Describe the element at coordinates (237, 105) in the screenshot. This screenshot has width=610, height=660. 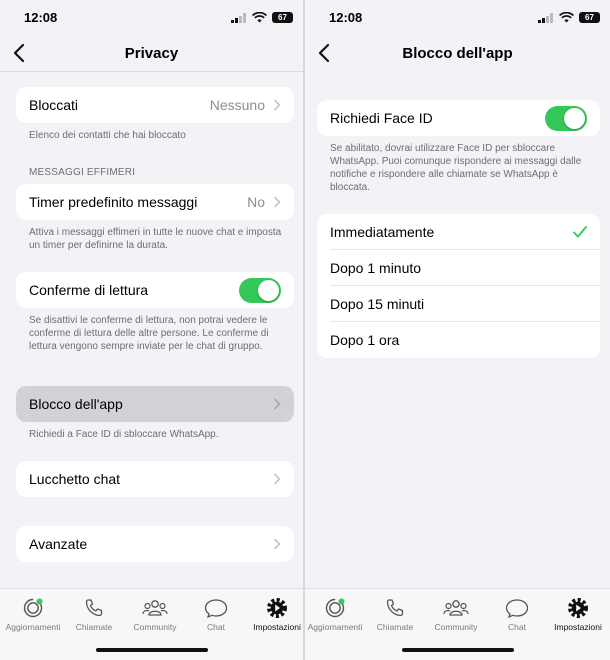
I see `blocked-value: Nessuno` at that location.